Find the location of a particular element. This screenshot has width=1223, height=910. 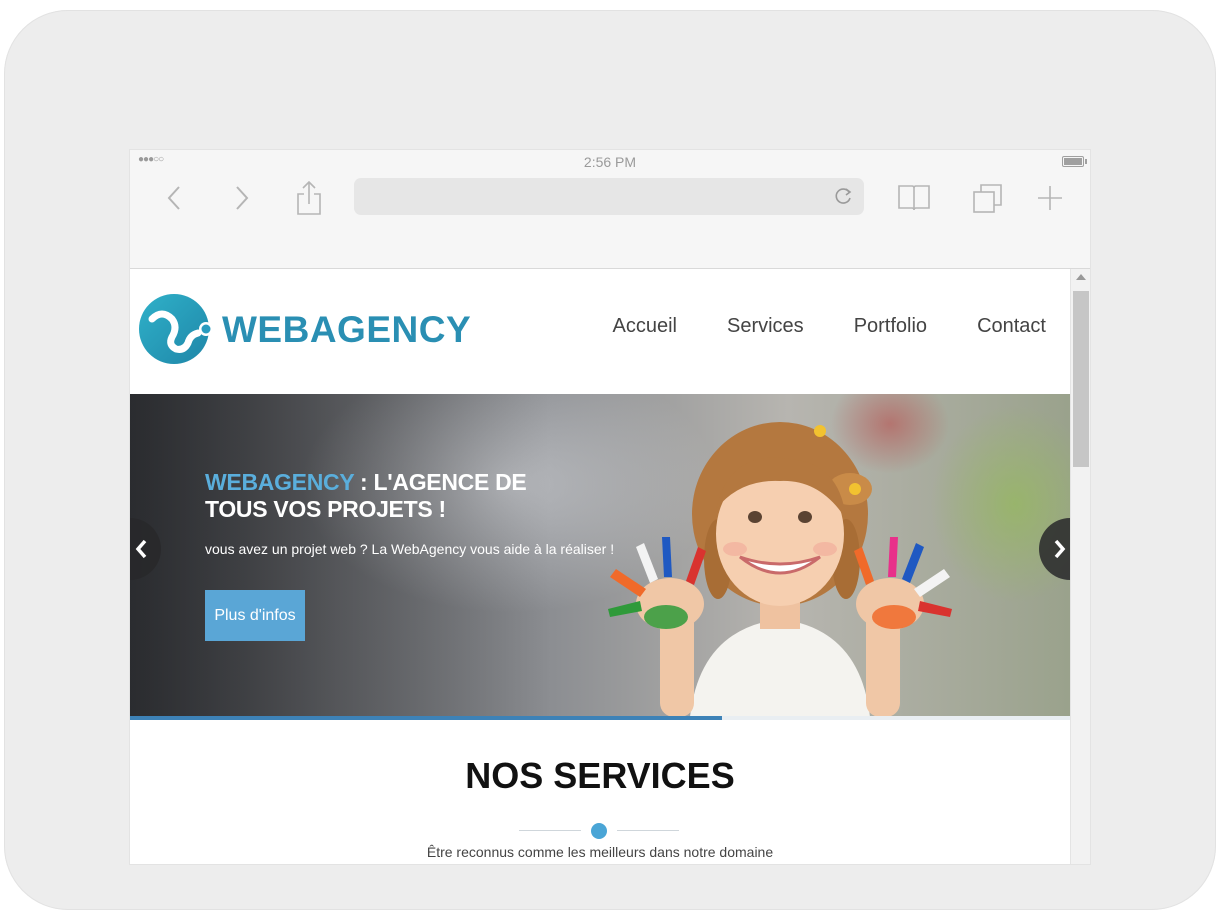

new-tab-button is located at coordinates (1050, 198).